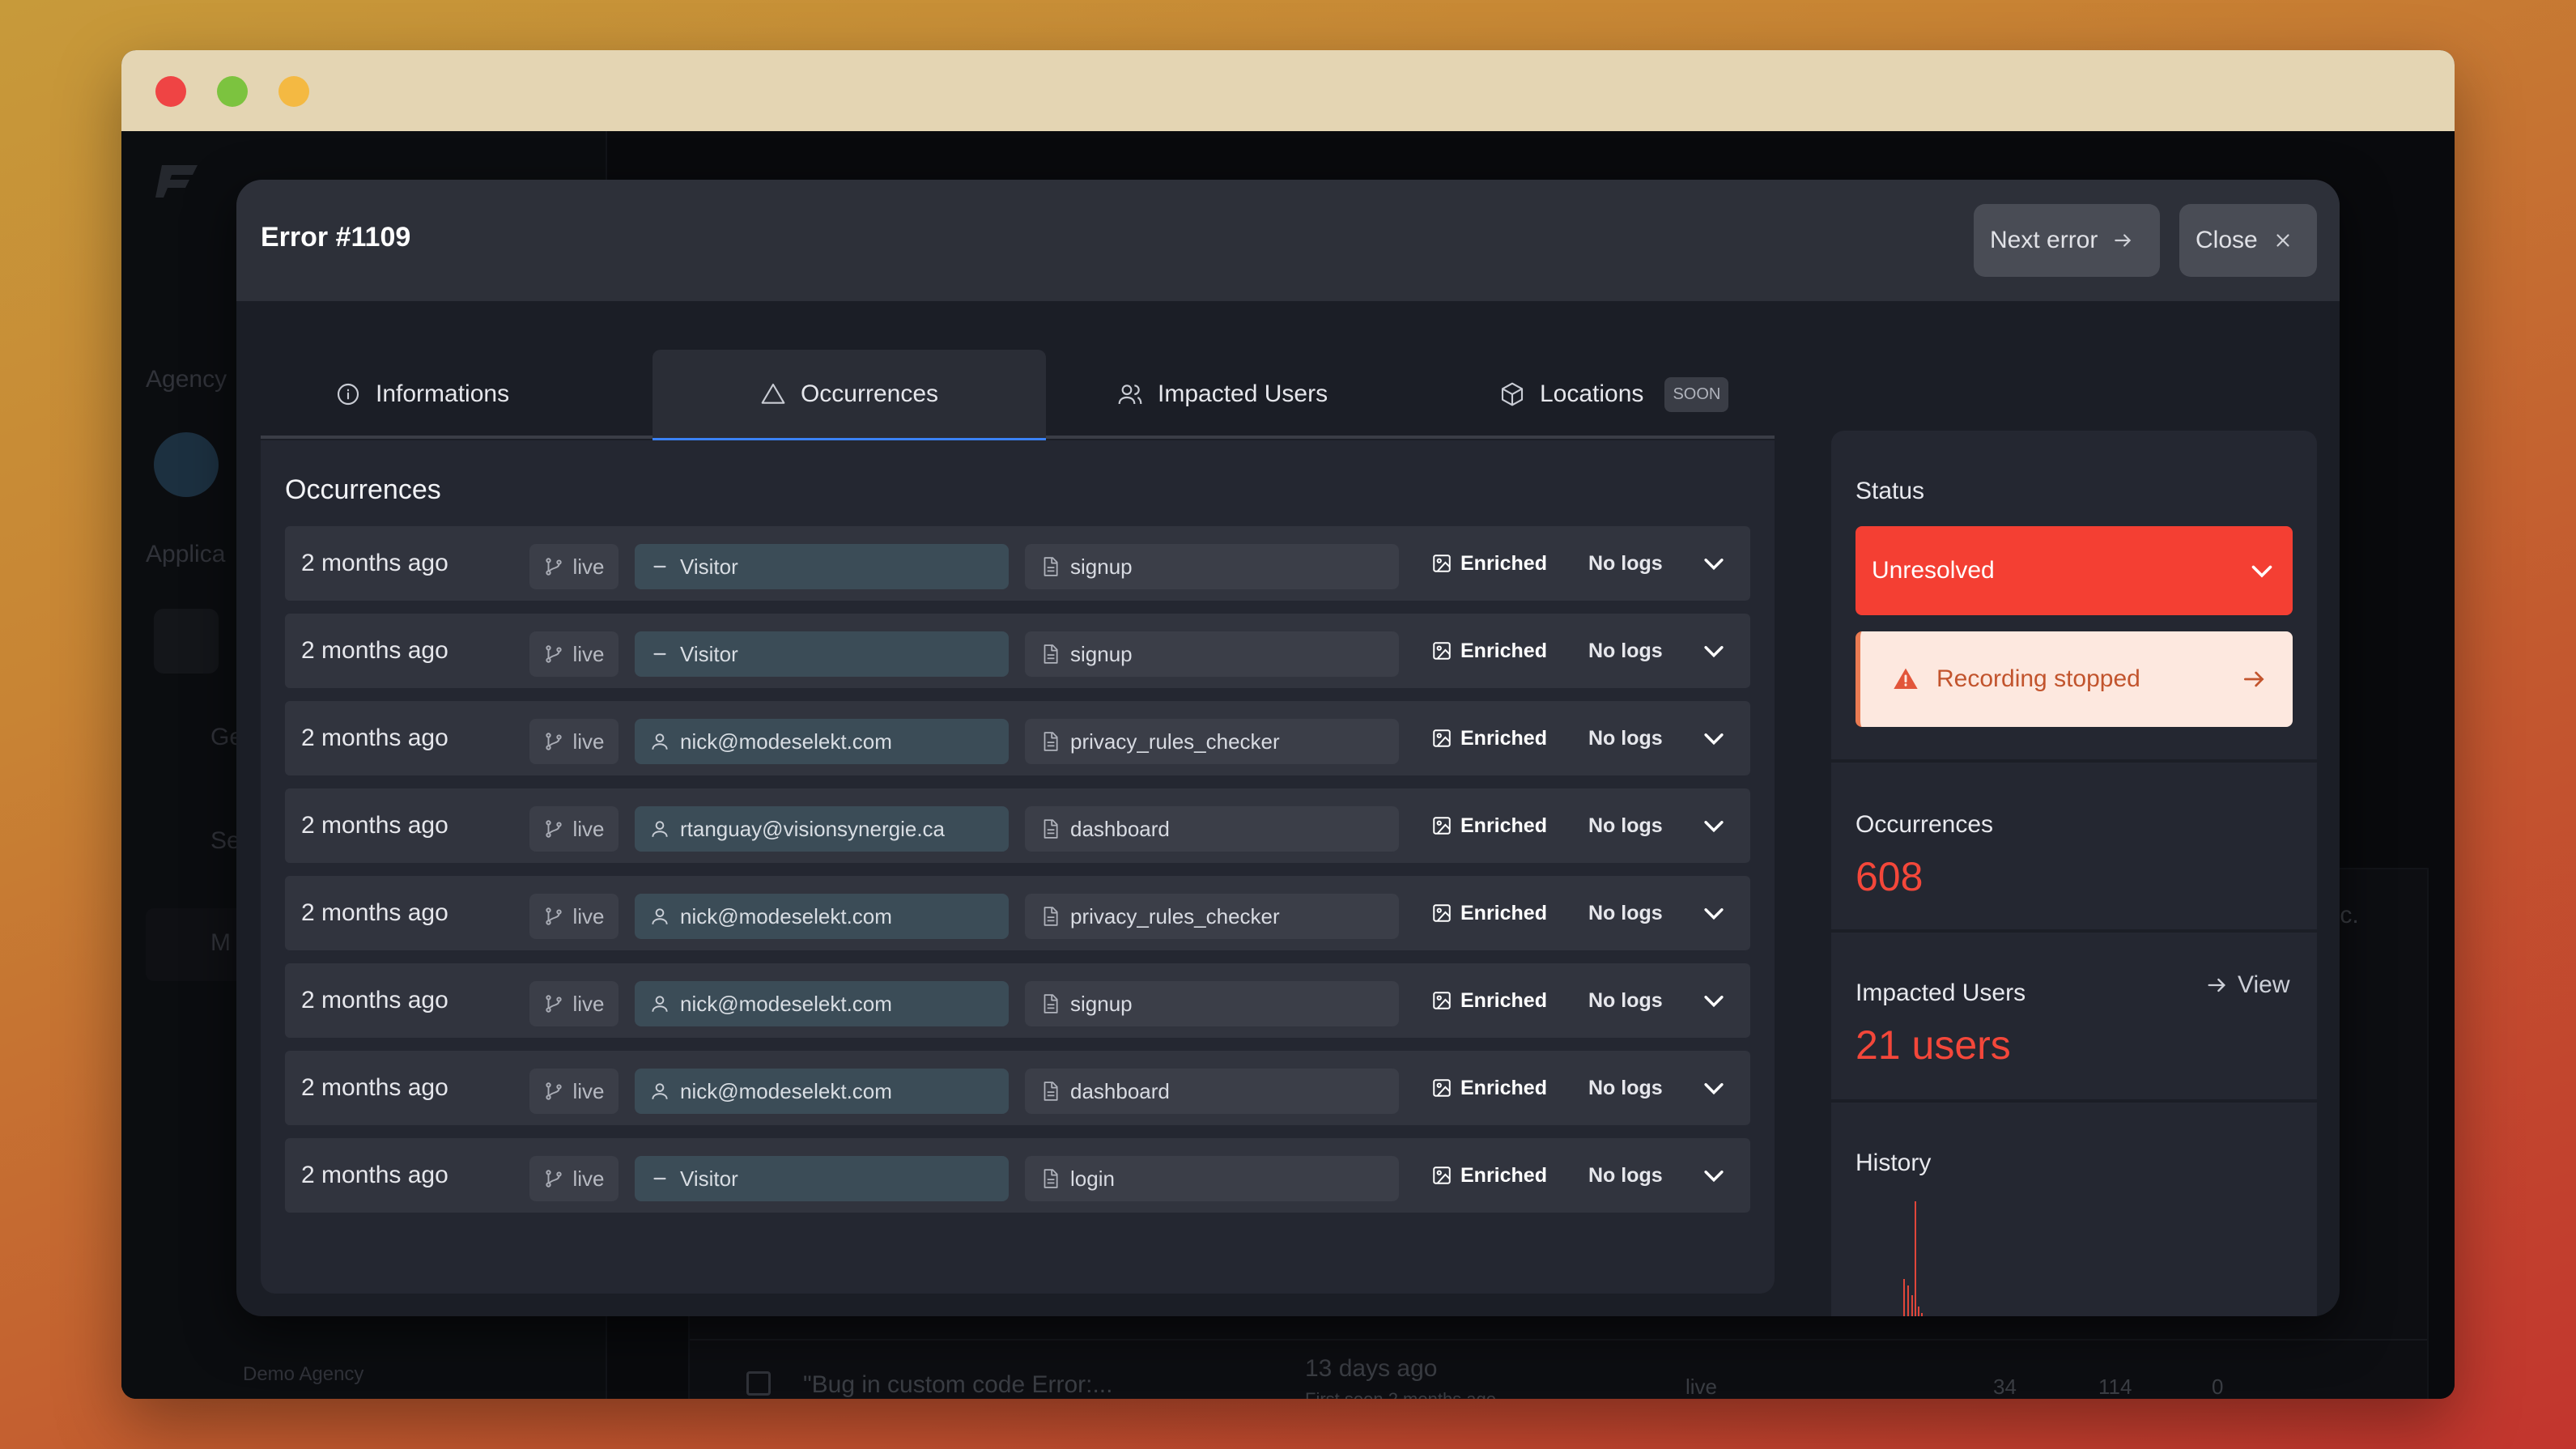  What do you see at coordinates (1093, 1178) in the screenshot?
I see `page-label: login` at bounding box center [1093, 1178].